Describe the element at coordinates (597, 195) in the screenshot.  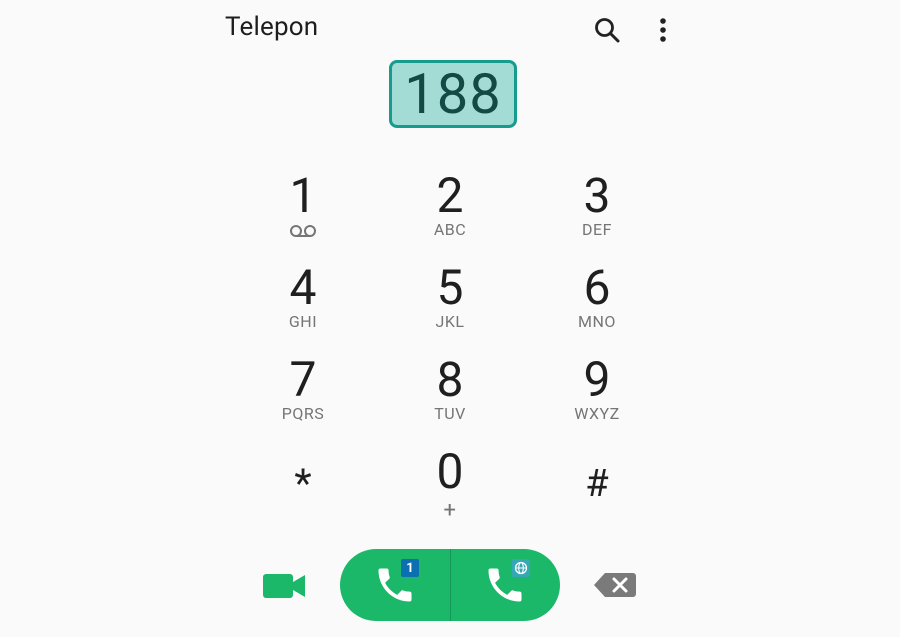
I see `key-digit: 3` at that location.